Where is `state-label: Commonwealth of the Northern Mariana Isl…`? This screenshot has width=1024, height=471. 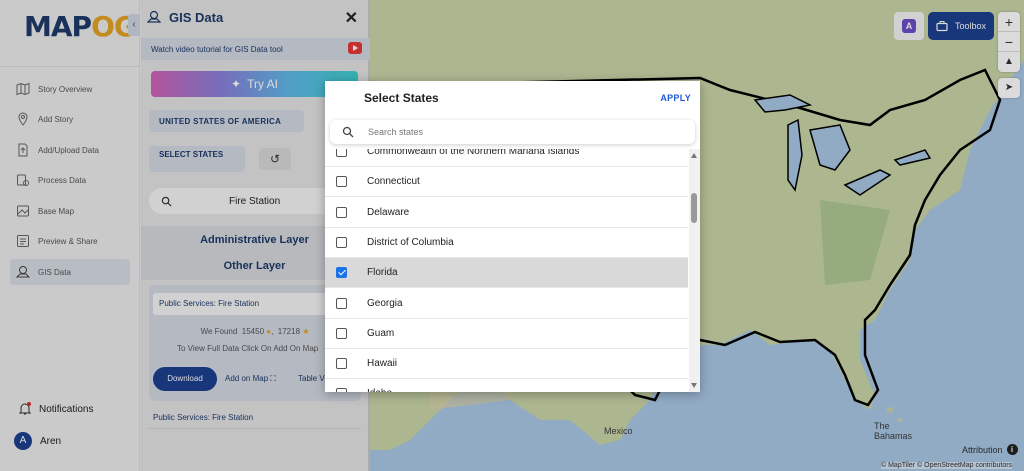
state-label: Commonwealth of the Northern Mariana Isl… is located at coordinates (473, 153).